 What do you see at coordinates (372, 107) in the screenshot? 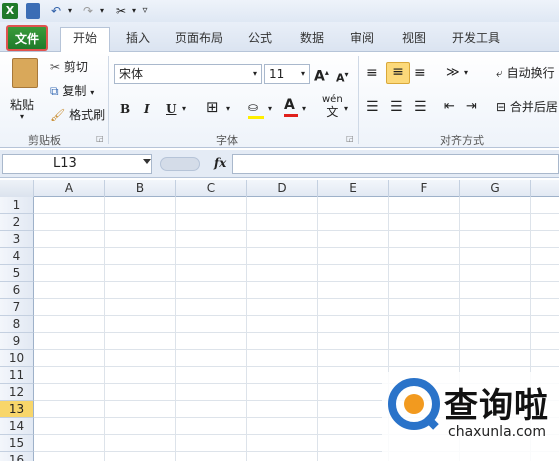
I see `align-left-icon: ☰` at bounding box center [372, 107].